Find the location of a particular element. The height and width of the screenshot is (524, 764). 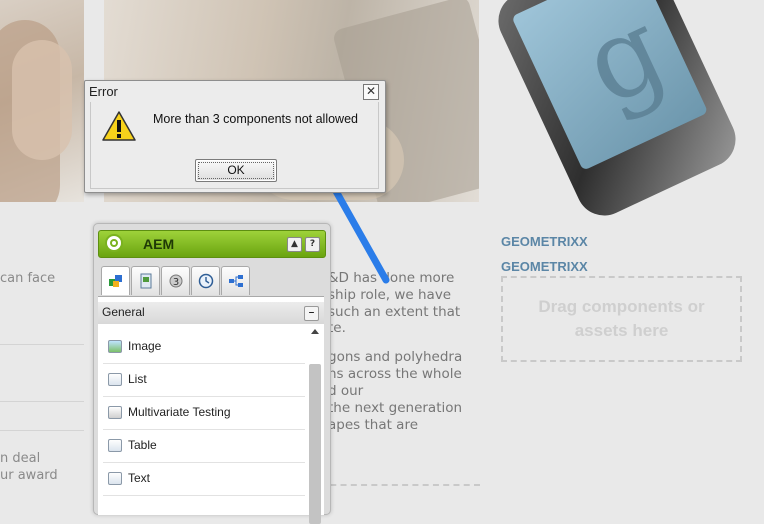

workflow-icon: 3 is located at coordinates (175, 281).